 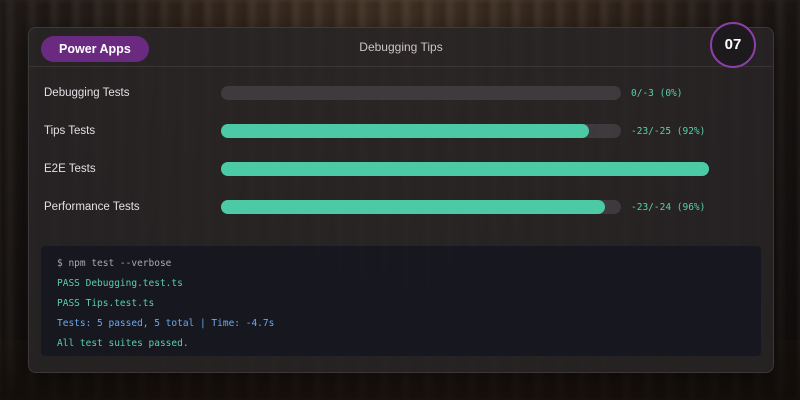 I want to click on test-row-debugging: Debugging Tests 0/-3 (0%), so click(x=401, y=95).